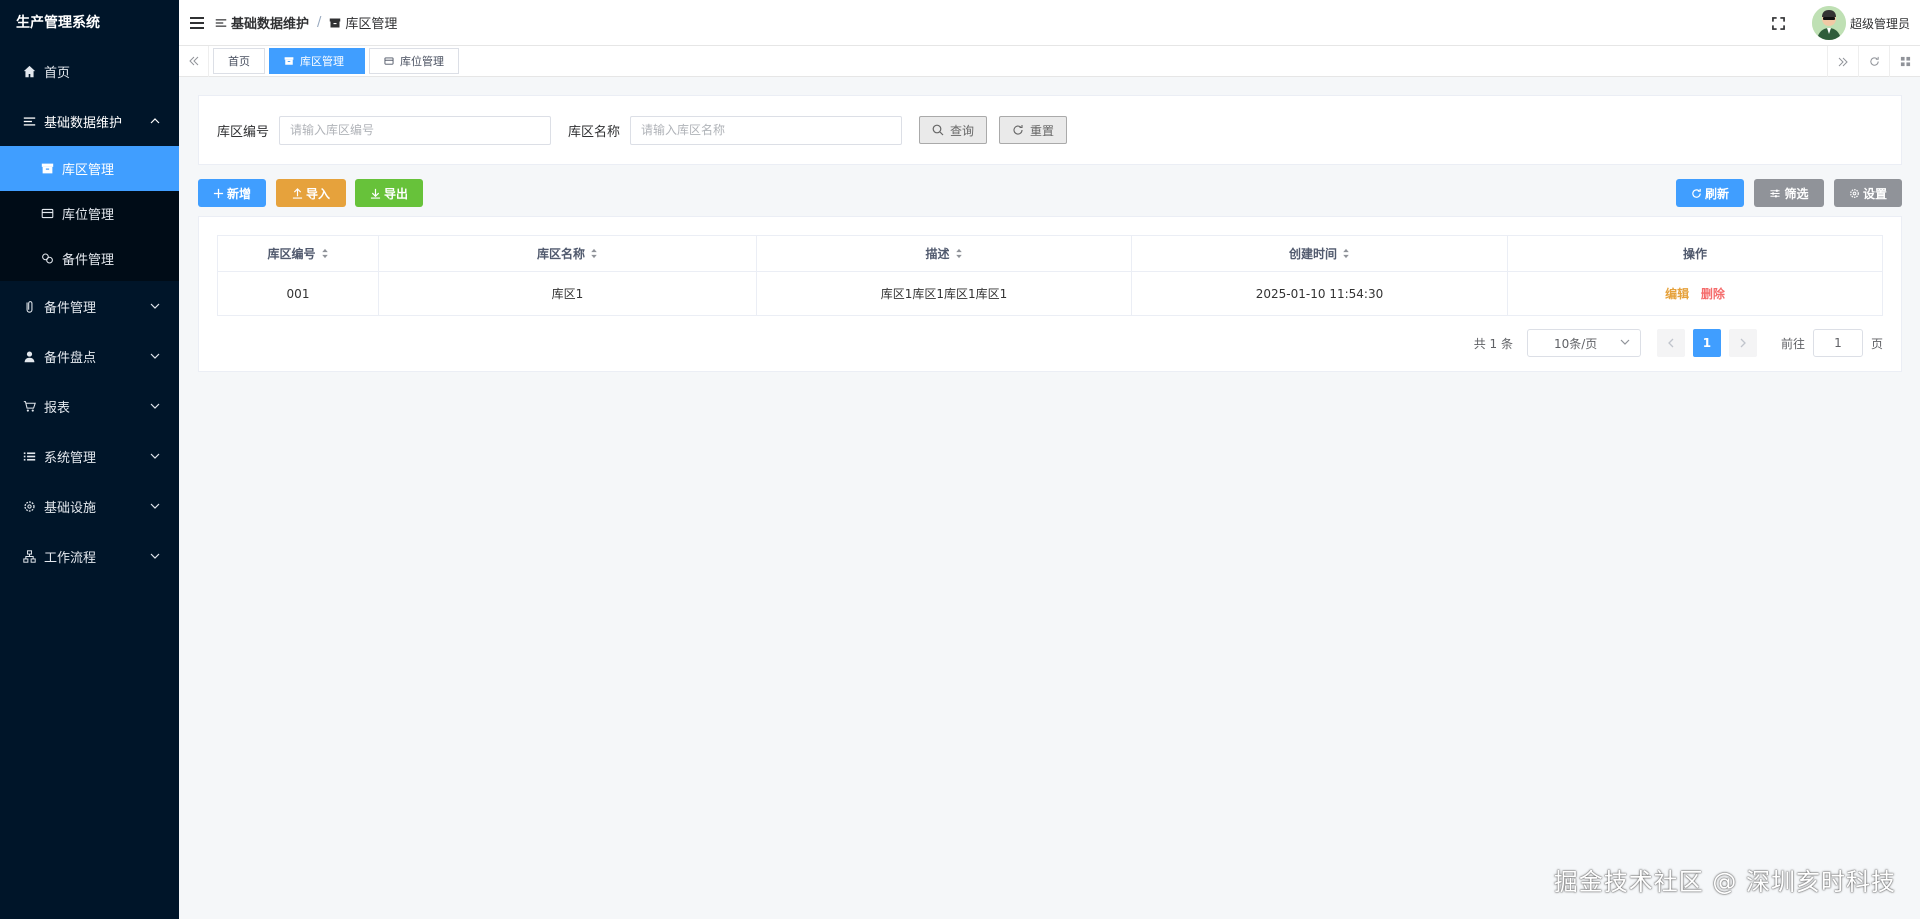 The height and width of the screenshot is (919, 1920). What do you see at coordinates (1742, 343) in the screenshot?
I see `next-page-button` at bounding box center [1742, 343].